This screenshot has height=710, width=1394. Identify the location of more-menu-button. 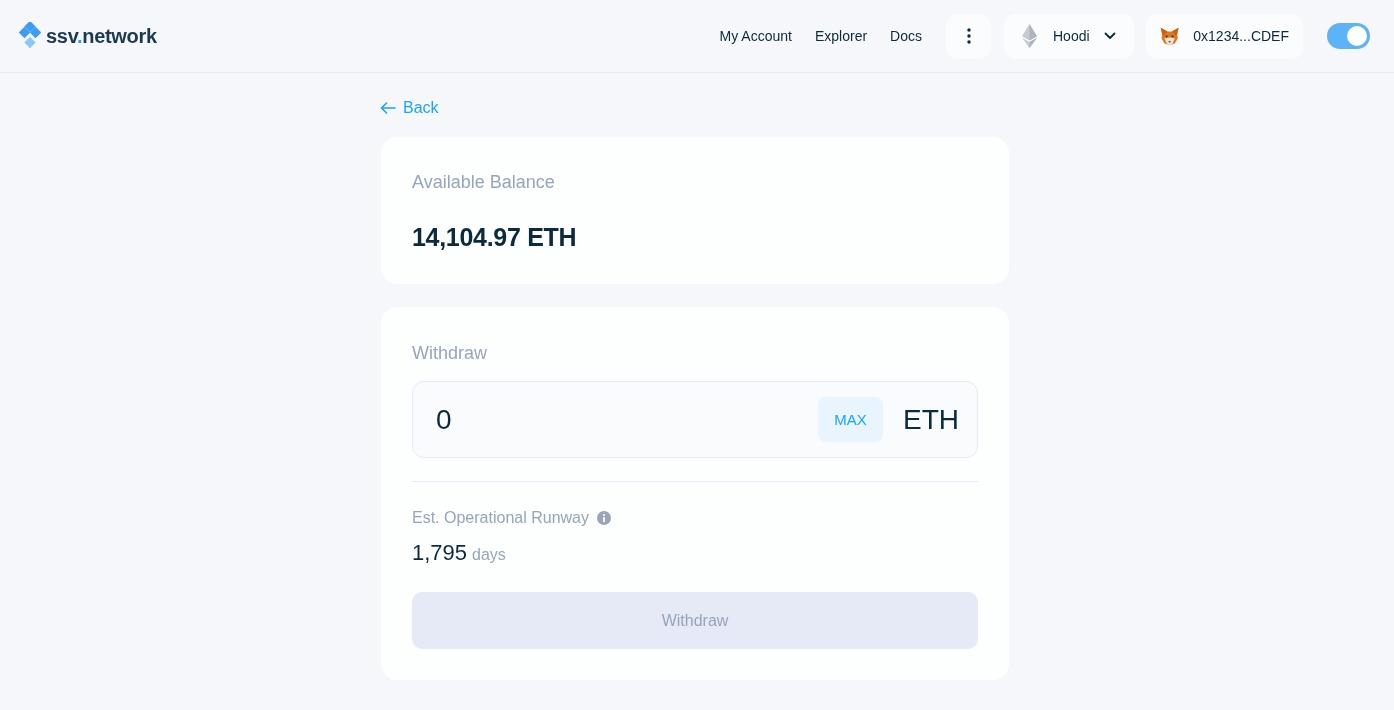
(968, 36).